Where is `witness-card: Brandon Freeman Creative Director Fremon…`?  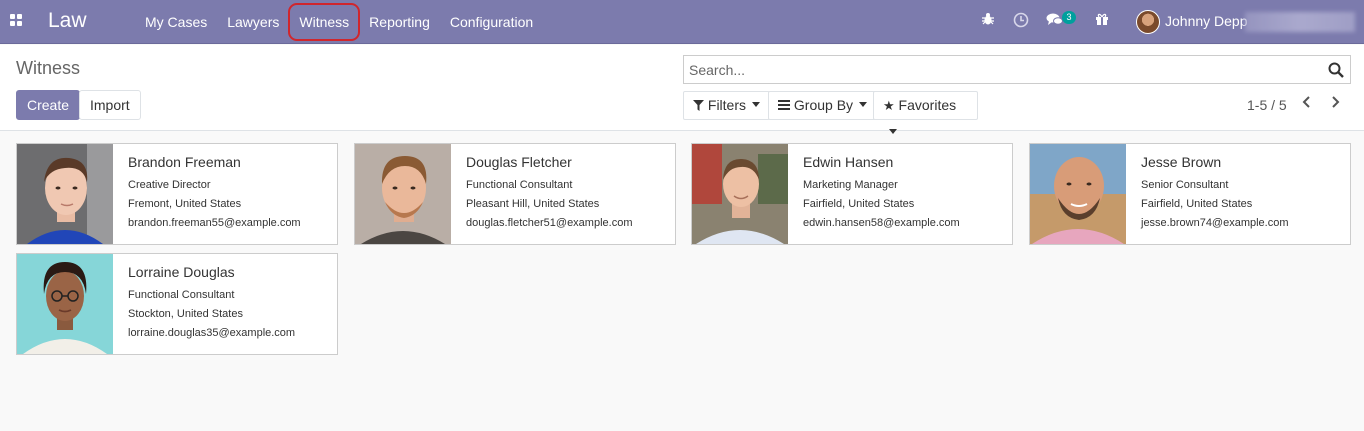
witness-card: Brandon Freeman Creative Director Fremon… is located at coordinates (177, 194).